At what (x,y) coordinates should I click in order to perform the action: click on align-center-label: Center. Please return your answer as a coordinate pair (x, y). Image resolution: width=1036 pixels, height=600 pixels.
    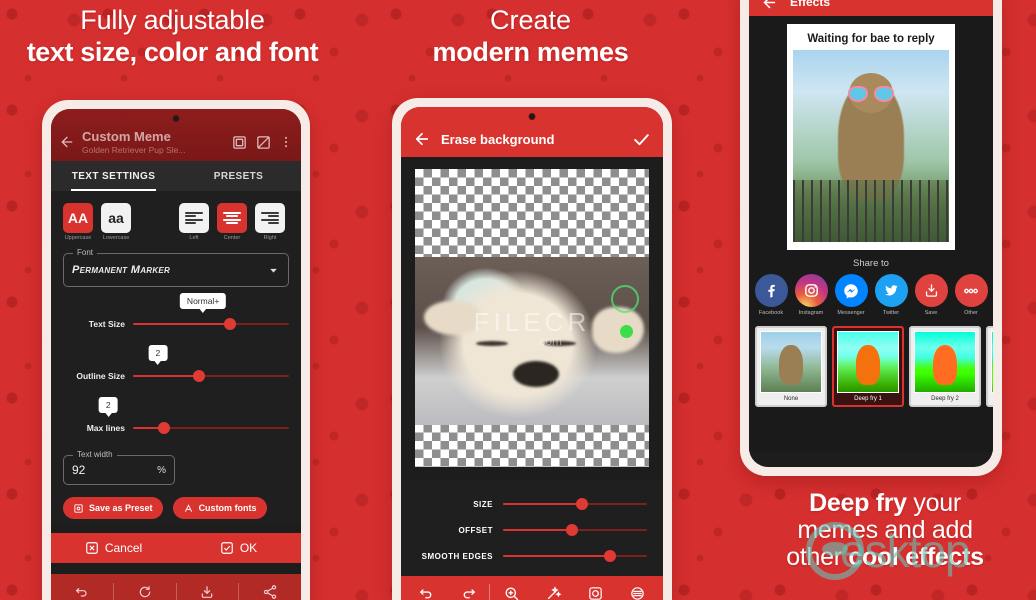
    Looking at the image, I should click on (232, 238).